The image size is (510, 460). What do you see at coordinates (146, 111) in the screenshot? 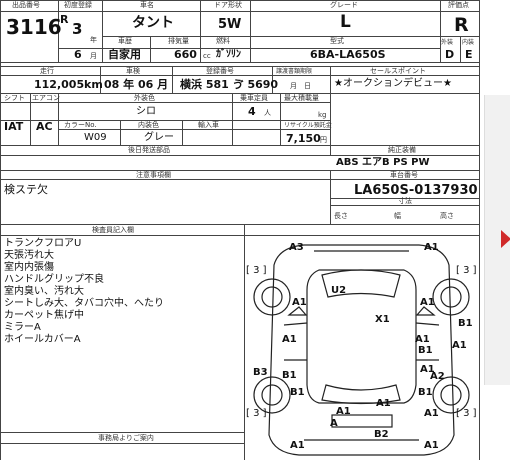
I see `color: シロ` at bounding box center [146, 111].